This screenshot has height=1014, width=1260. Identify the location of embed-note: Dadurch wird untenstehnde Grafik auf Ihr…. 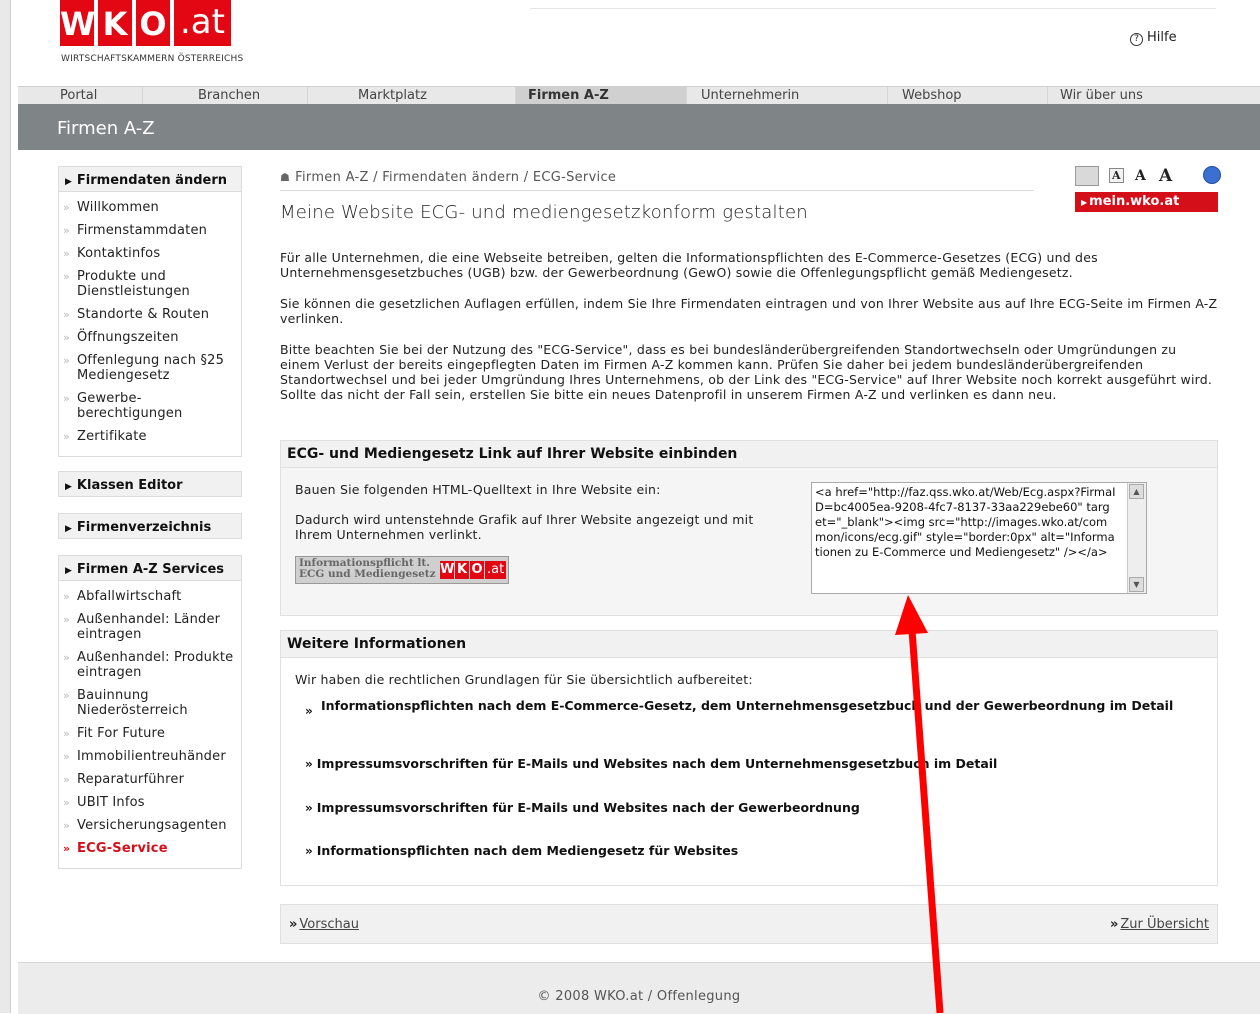
(524, 527).